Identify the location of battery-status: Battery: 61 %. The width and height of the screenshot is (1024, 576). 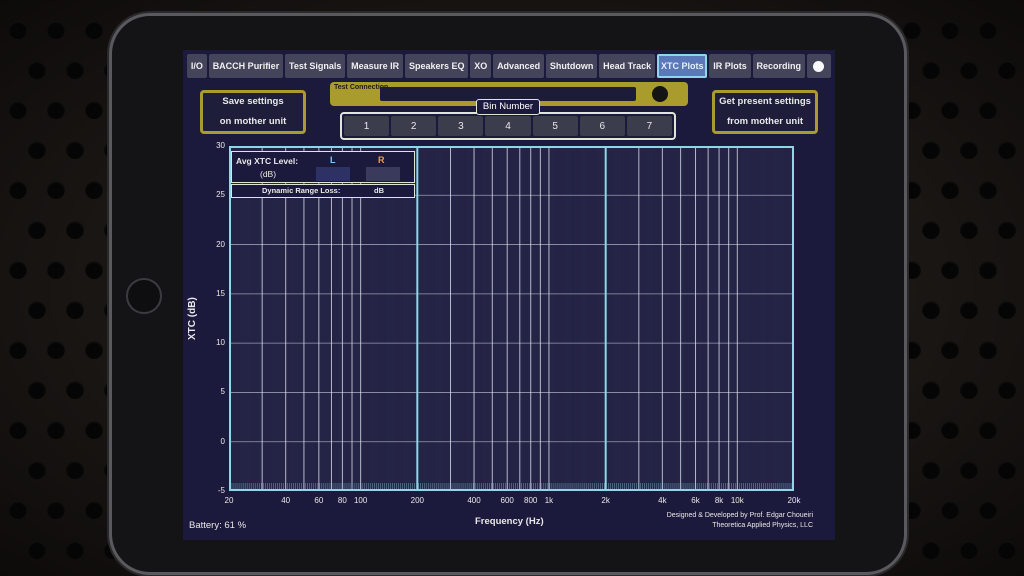
(218, 525).